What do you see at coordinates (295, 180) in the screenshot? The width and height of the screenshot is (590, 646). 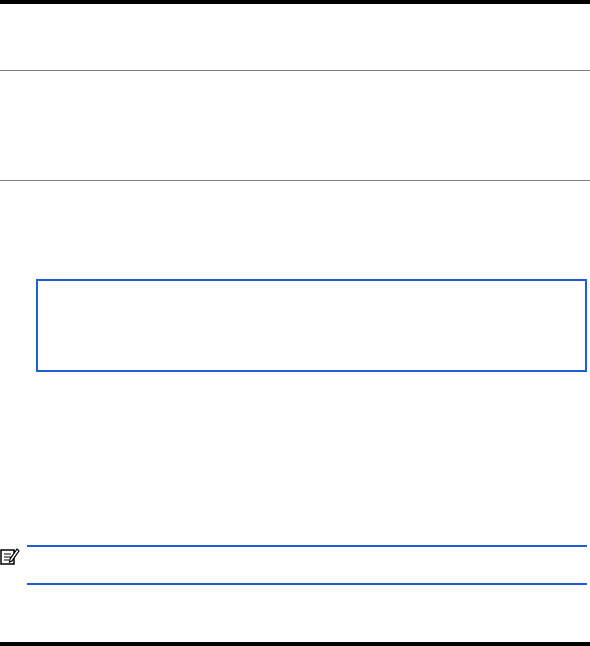 I see `section-divider-bottom` at bounding box center [295, 180].